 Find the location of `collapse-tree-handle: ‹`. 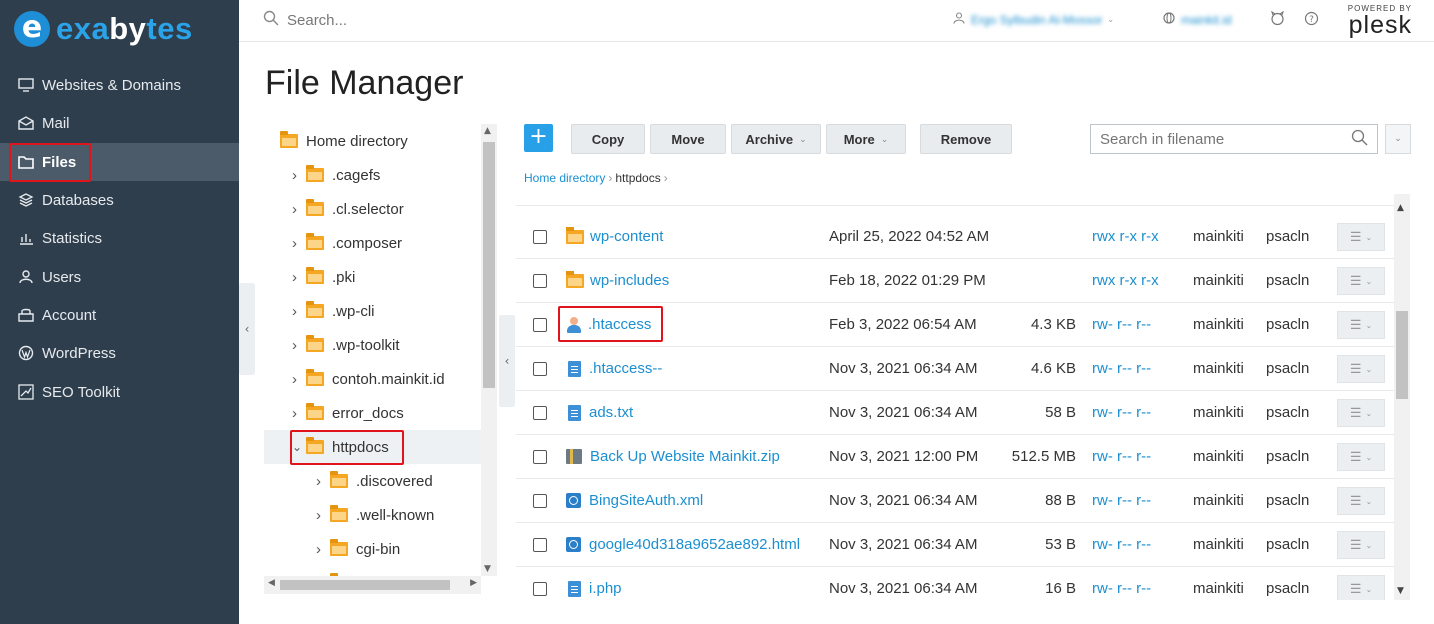

collapse-tree-handle: ‹ is located at coordinates (507, 361).